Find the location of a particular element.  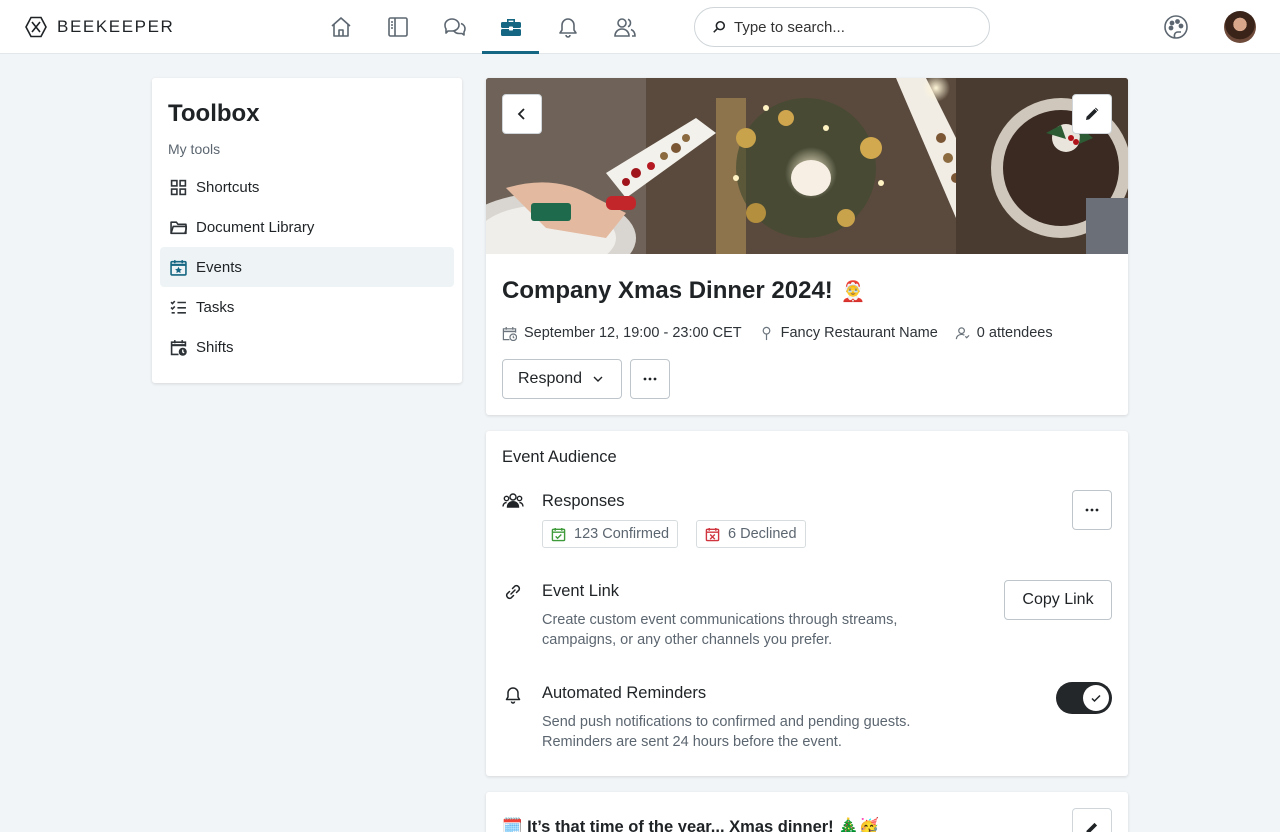

top-navigation-bar: BEEKEEPER is located at coordinates (640, 27).